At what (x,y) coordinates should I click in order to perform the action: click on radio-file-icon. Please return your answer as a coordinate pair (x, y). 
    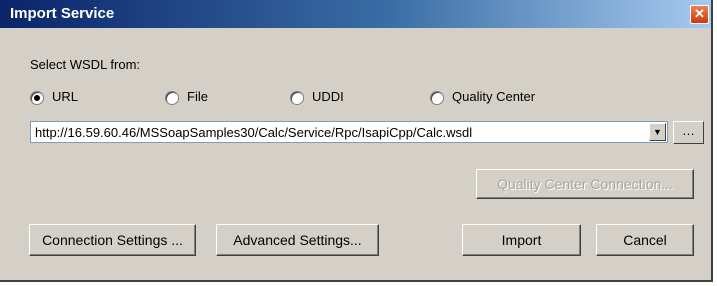
    Looking at the image, I should click on (172, 98).